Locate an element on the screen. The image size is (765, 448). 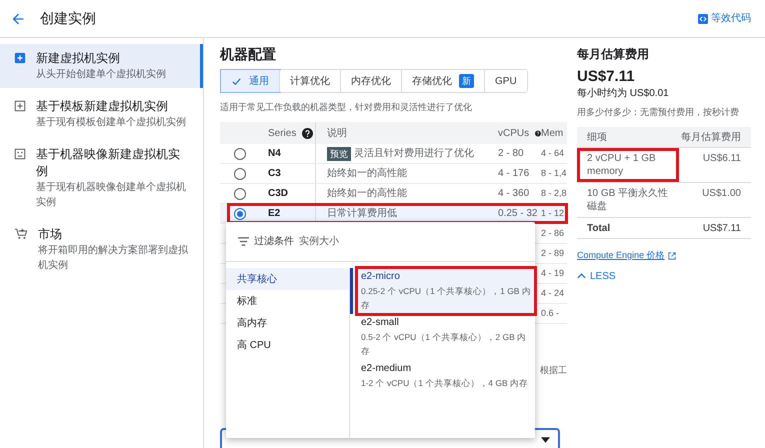
filter-label: 过滤条件 is located at coordinates (274, 241).